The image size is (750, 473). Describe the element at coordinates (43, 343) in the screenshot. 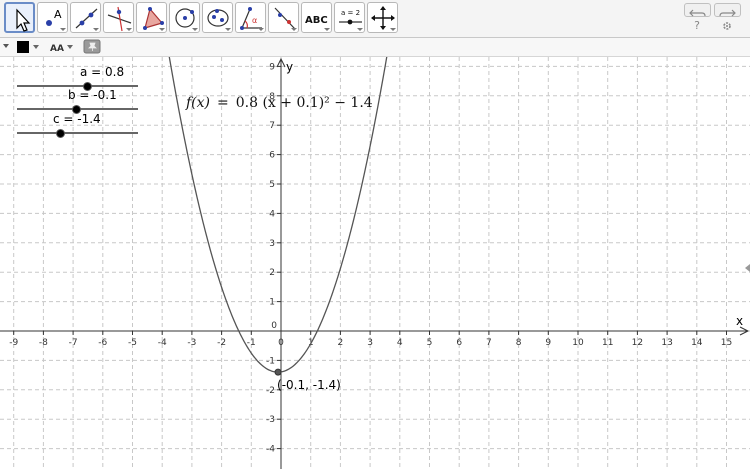

I see `x-tick-label: -8` at that location.